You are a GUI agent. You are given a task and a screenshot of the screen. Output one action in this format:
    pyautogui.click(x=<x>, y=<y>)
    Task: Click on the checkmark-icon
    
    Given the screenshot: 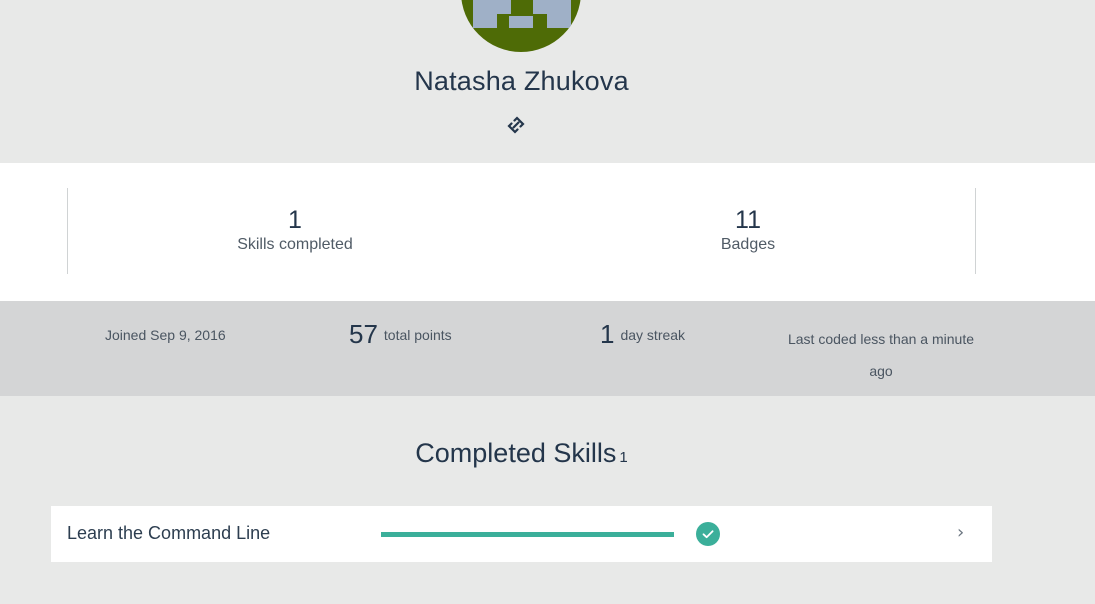 What is the action you would take?
    pyautogui.click(x=708, y=534)
    